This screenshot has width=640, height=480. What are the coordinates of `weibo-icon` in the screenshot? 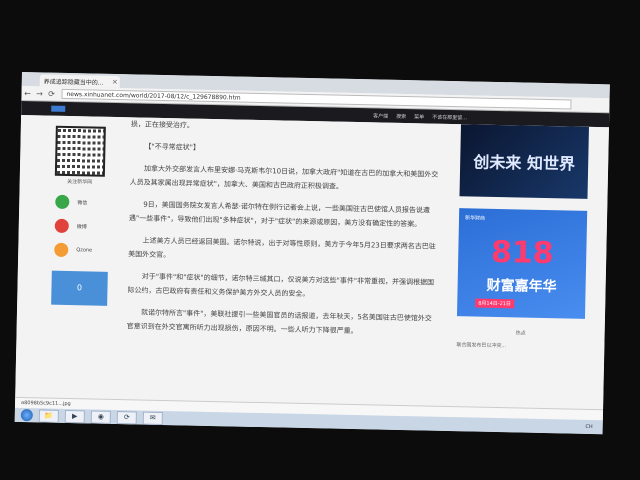 It's located at (61, 226).